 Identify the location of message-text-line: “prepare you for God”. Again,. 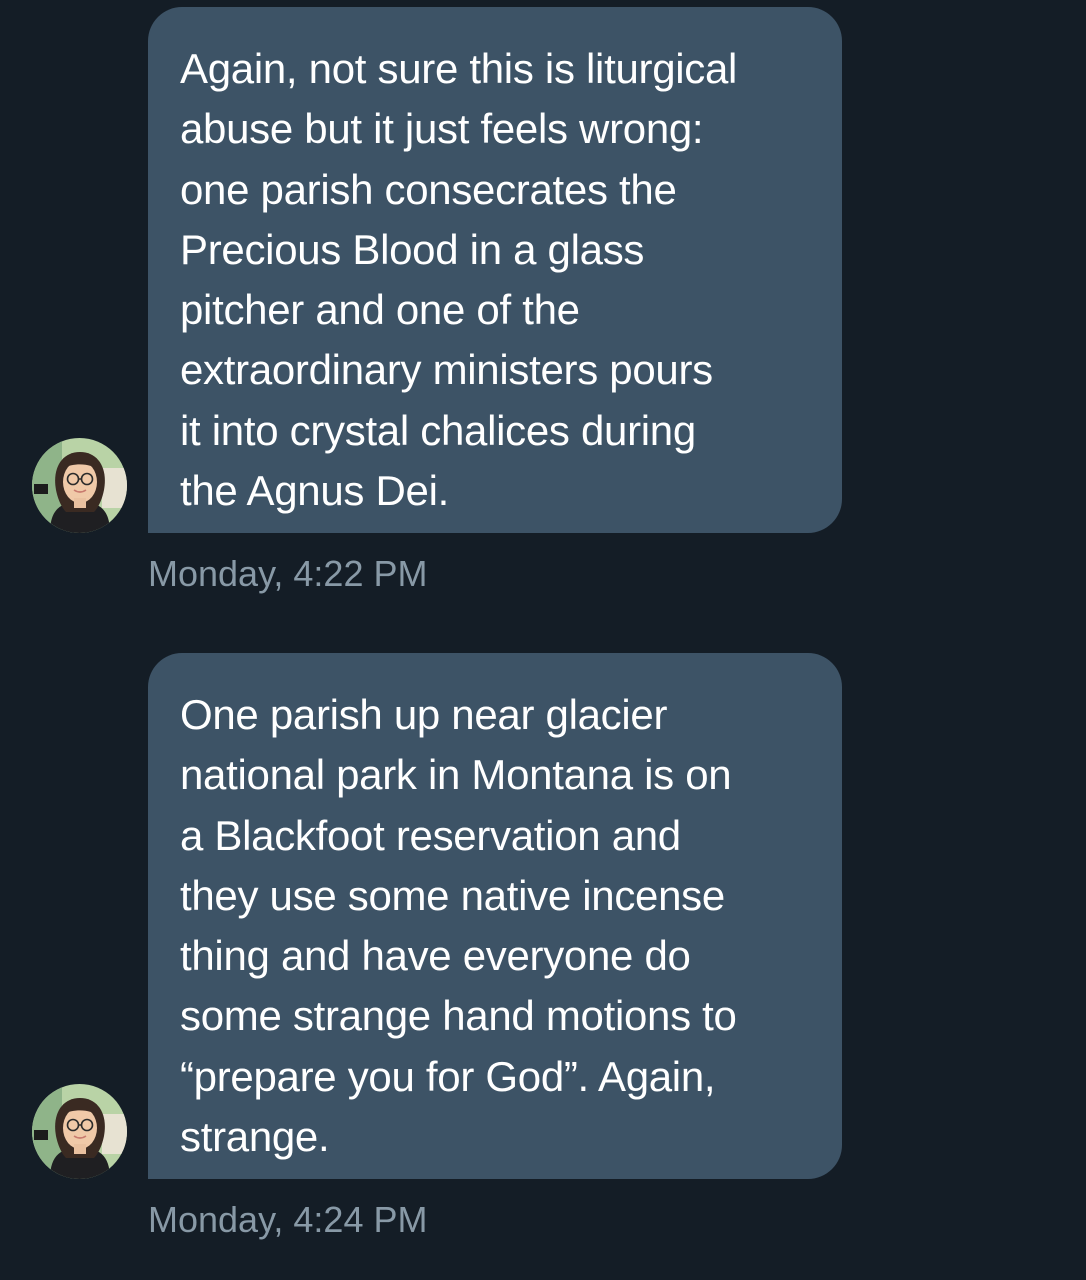
(448, 1076).